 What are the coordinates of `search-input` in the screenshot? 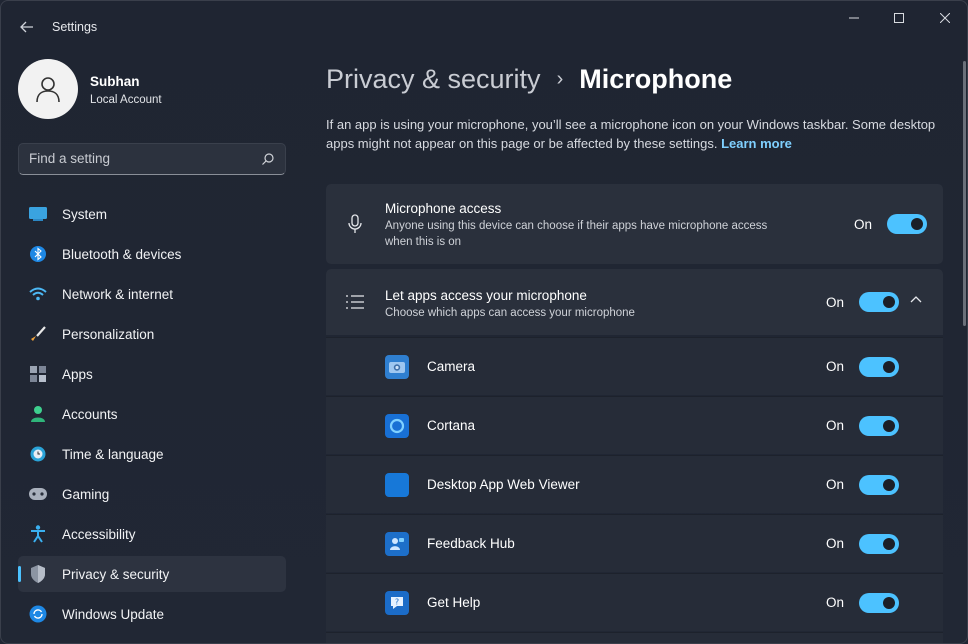 It's located at (139, 158).